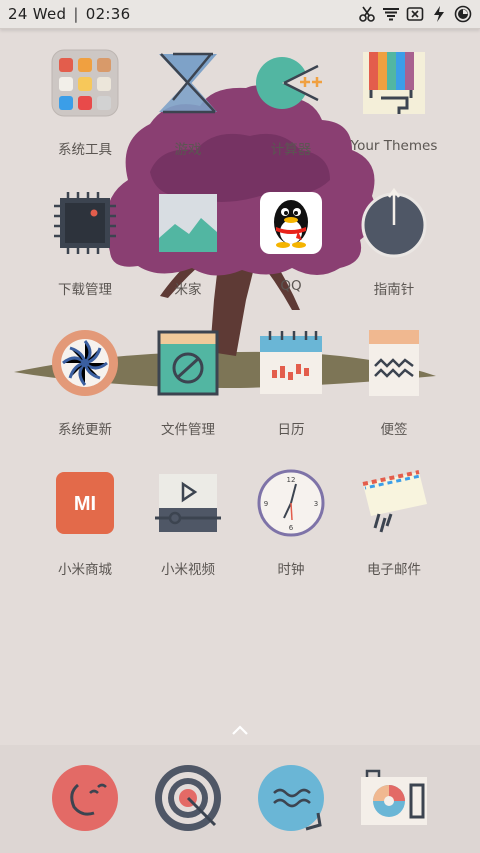 Image resolution: width=480 pixels, height=853 pixels. What do you see at coordinates (266, 504) in the screenshot?
I see `clock-numeral-9: 9` at bounding box center [266, 504].